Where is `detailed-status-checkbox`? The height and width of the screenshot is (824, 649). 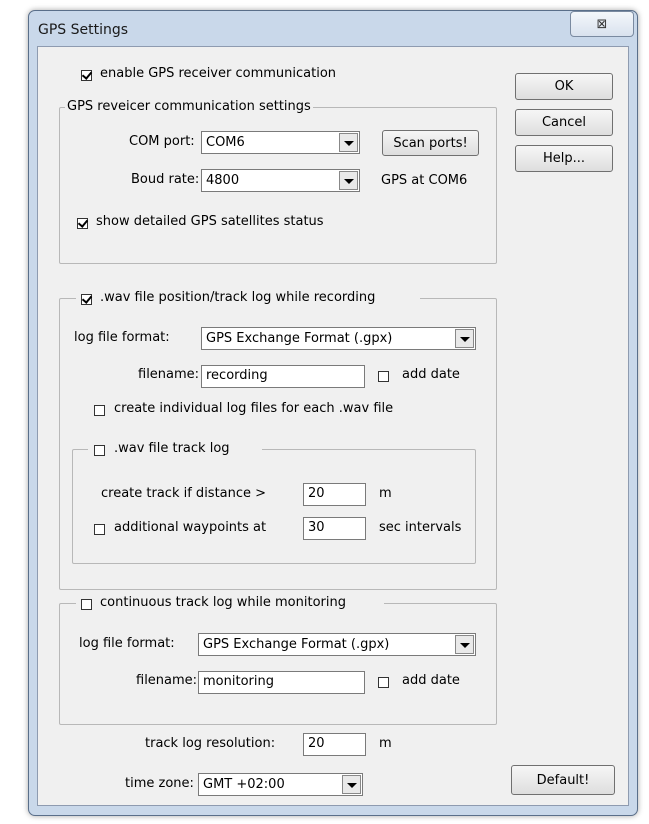 detailed-status-checkbox is located at coordinates (82, 223).